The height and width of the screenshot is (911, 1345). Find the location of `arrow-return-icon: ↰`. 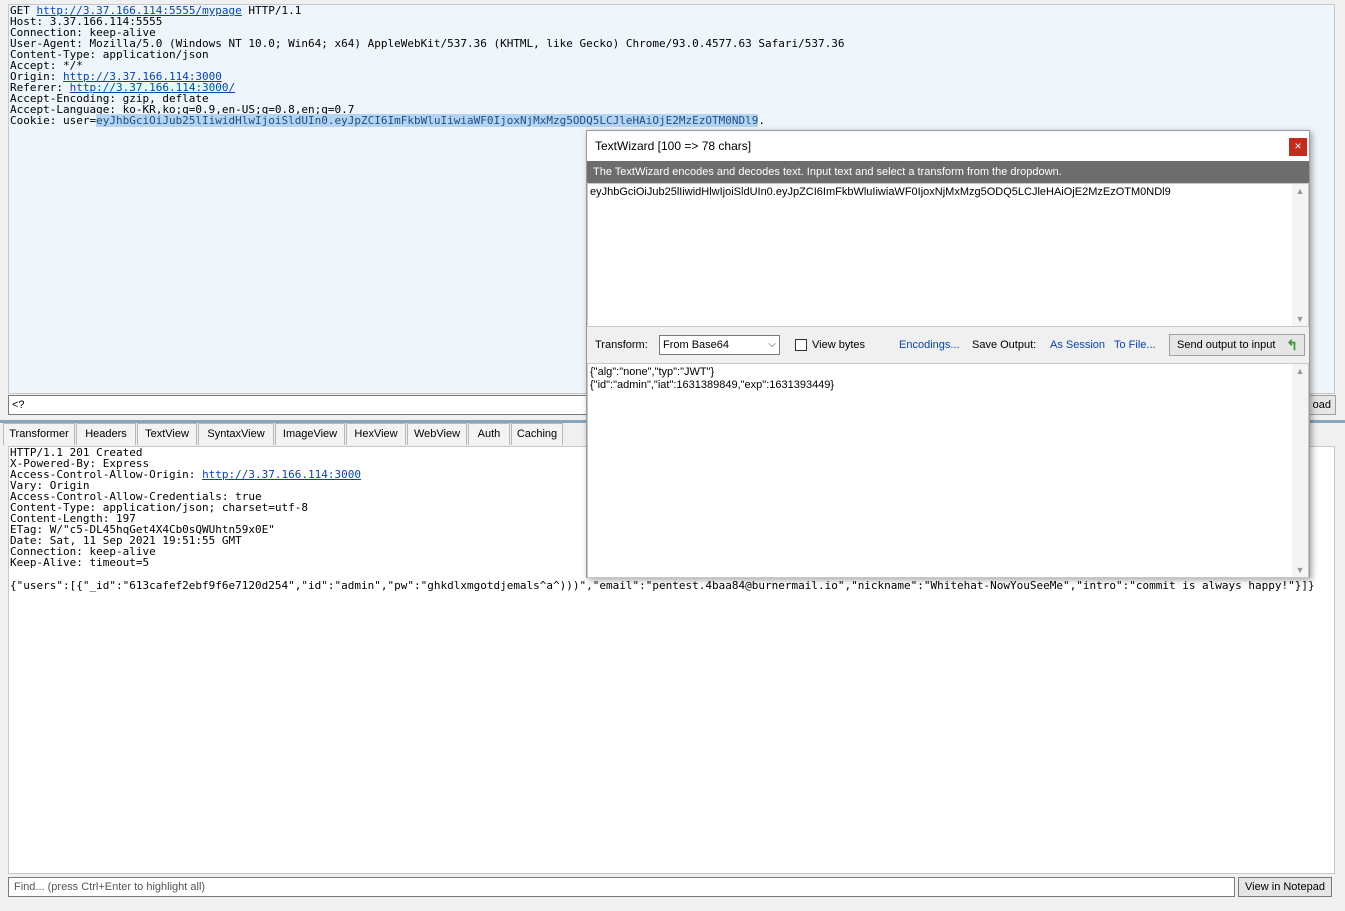

arrow-return-icon: ↰ is located at coordinates (1292, 345).